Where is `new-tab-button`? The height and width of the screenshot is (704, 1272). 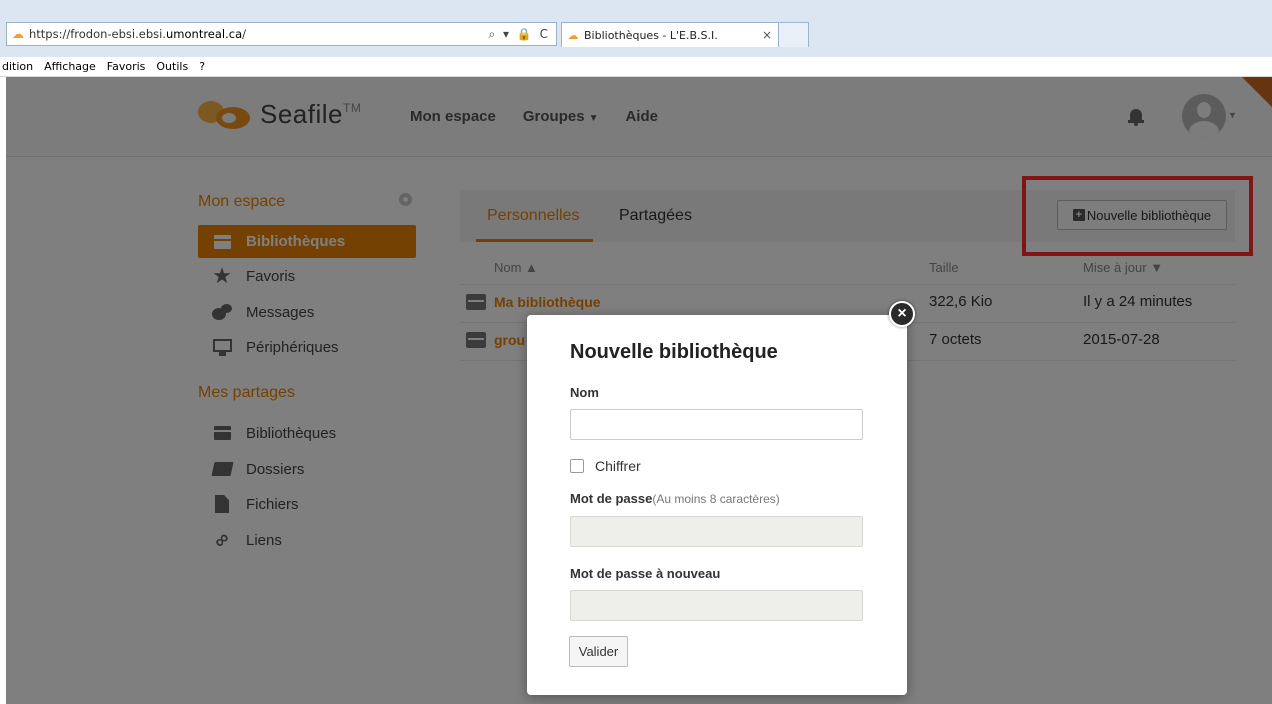
new-tab-button is located at coordinates (794, 34).